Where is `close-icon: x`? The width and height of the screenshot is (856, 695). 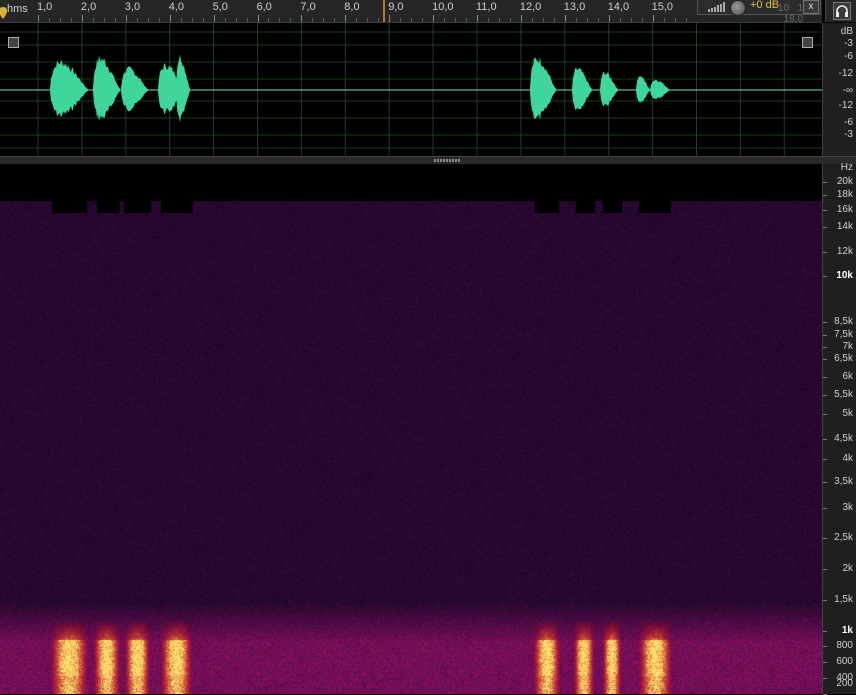 close-icon: x is located at coordinates (811, 7).